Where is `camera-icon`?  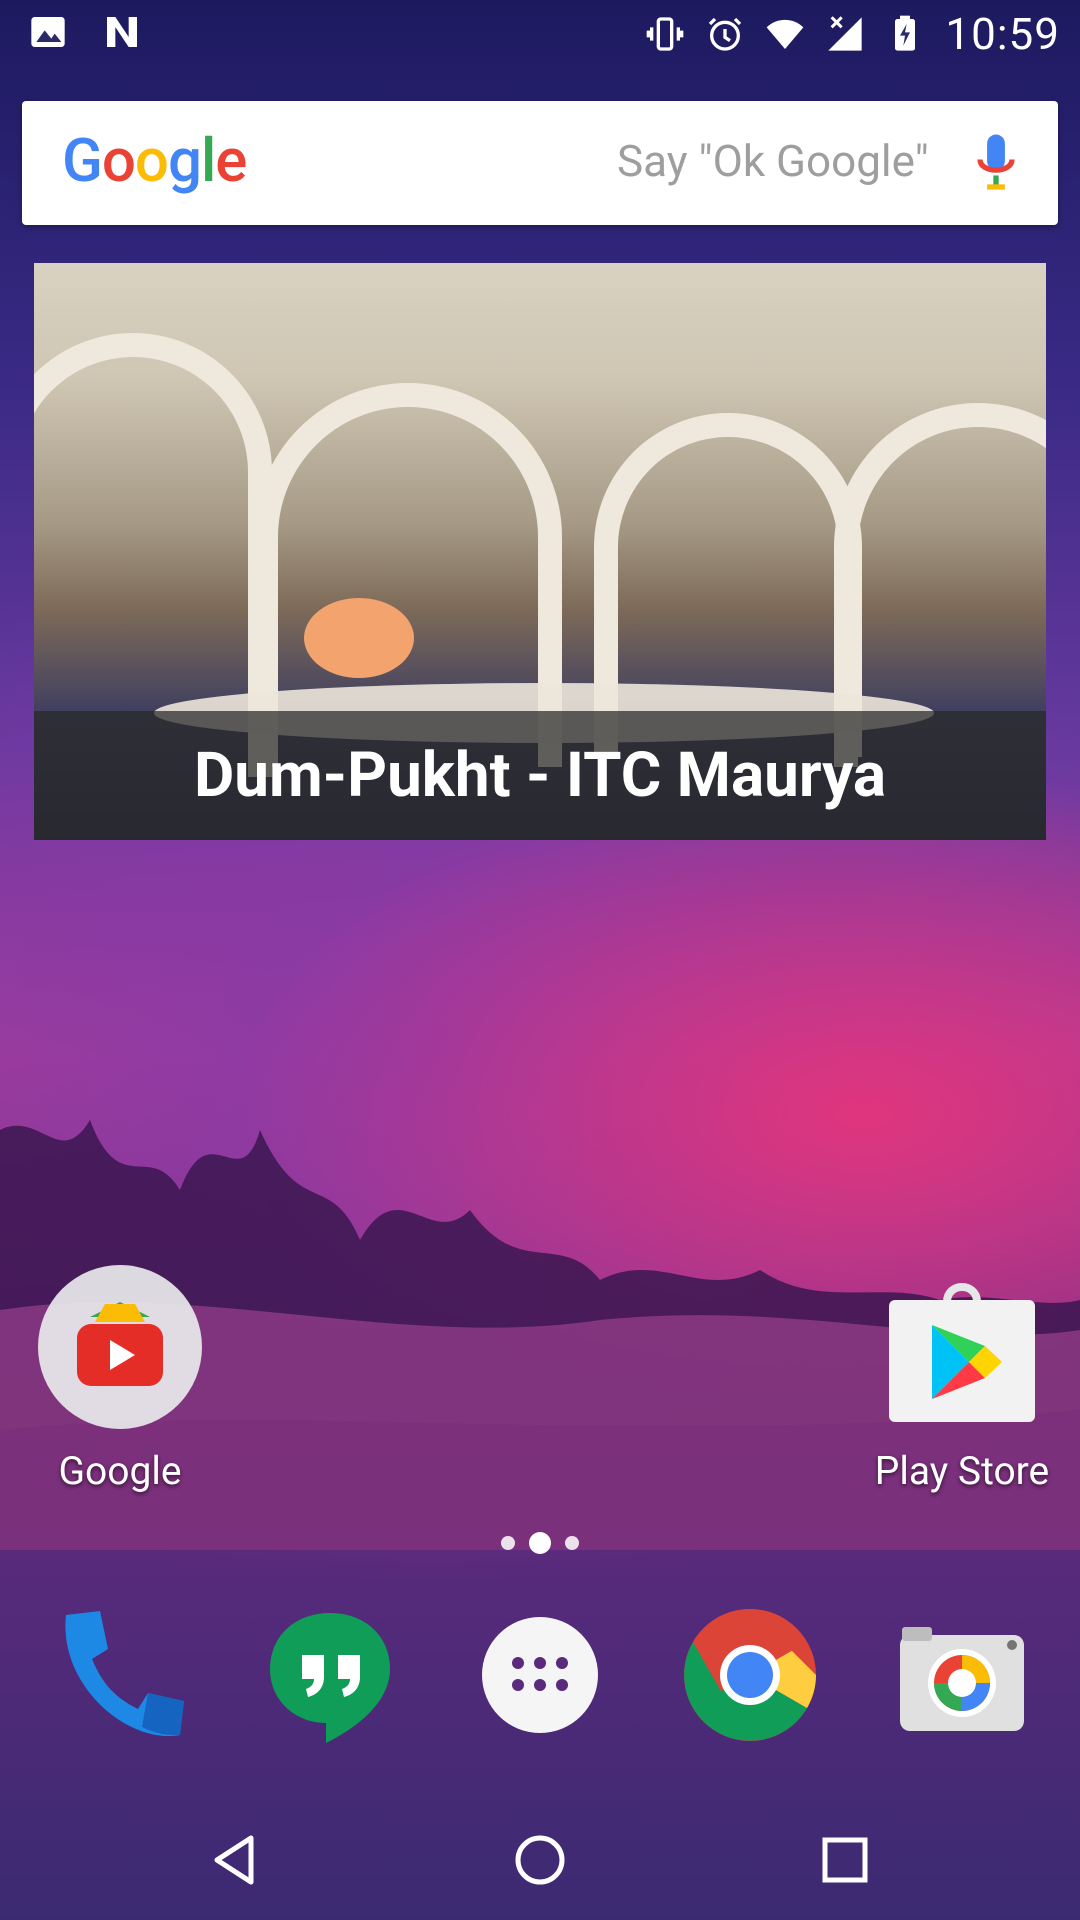
camera-icon is located at coordinates (962, 1675).